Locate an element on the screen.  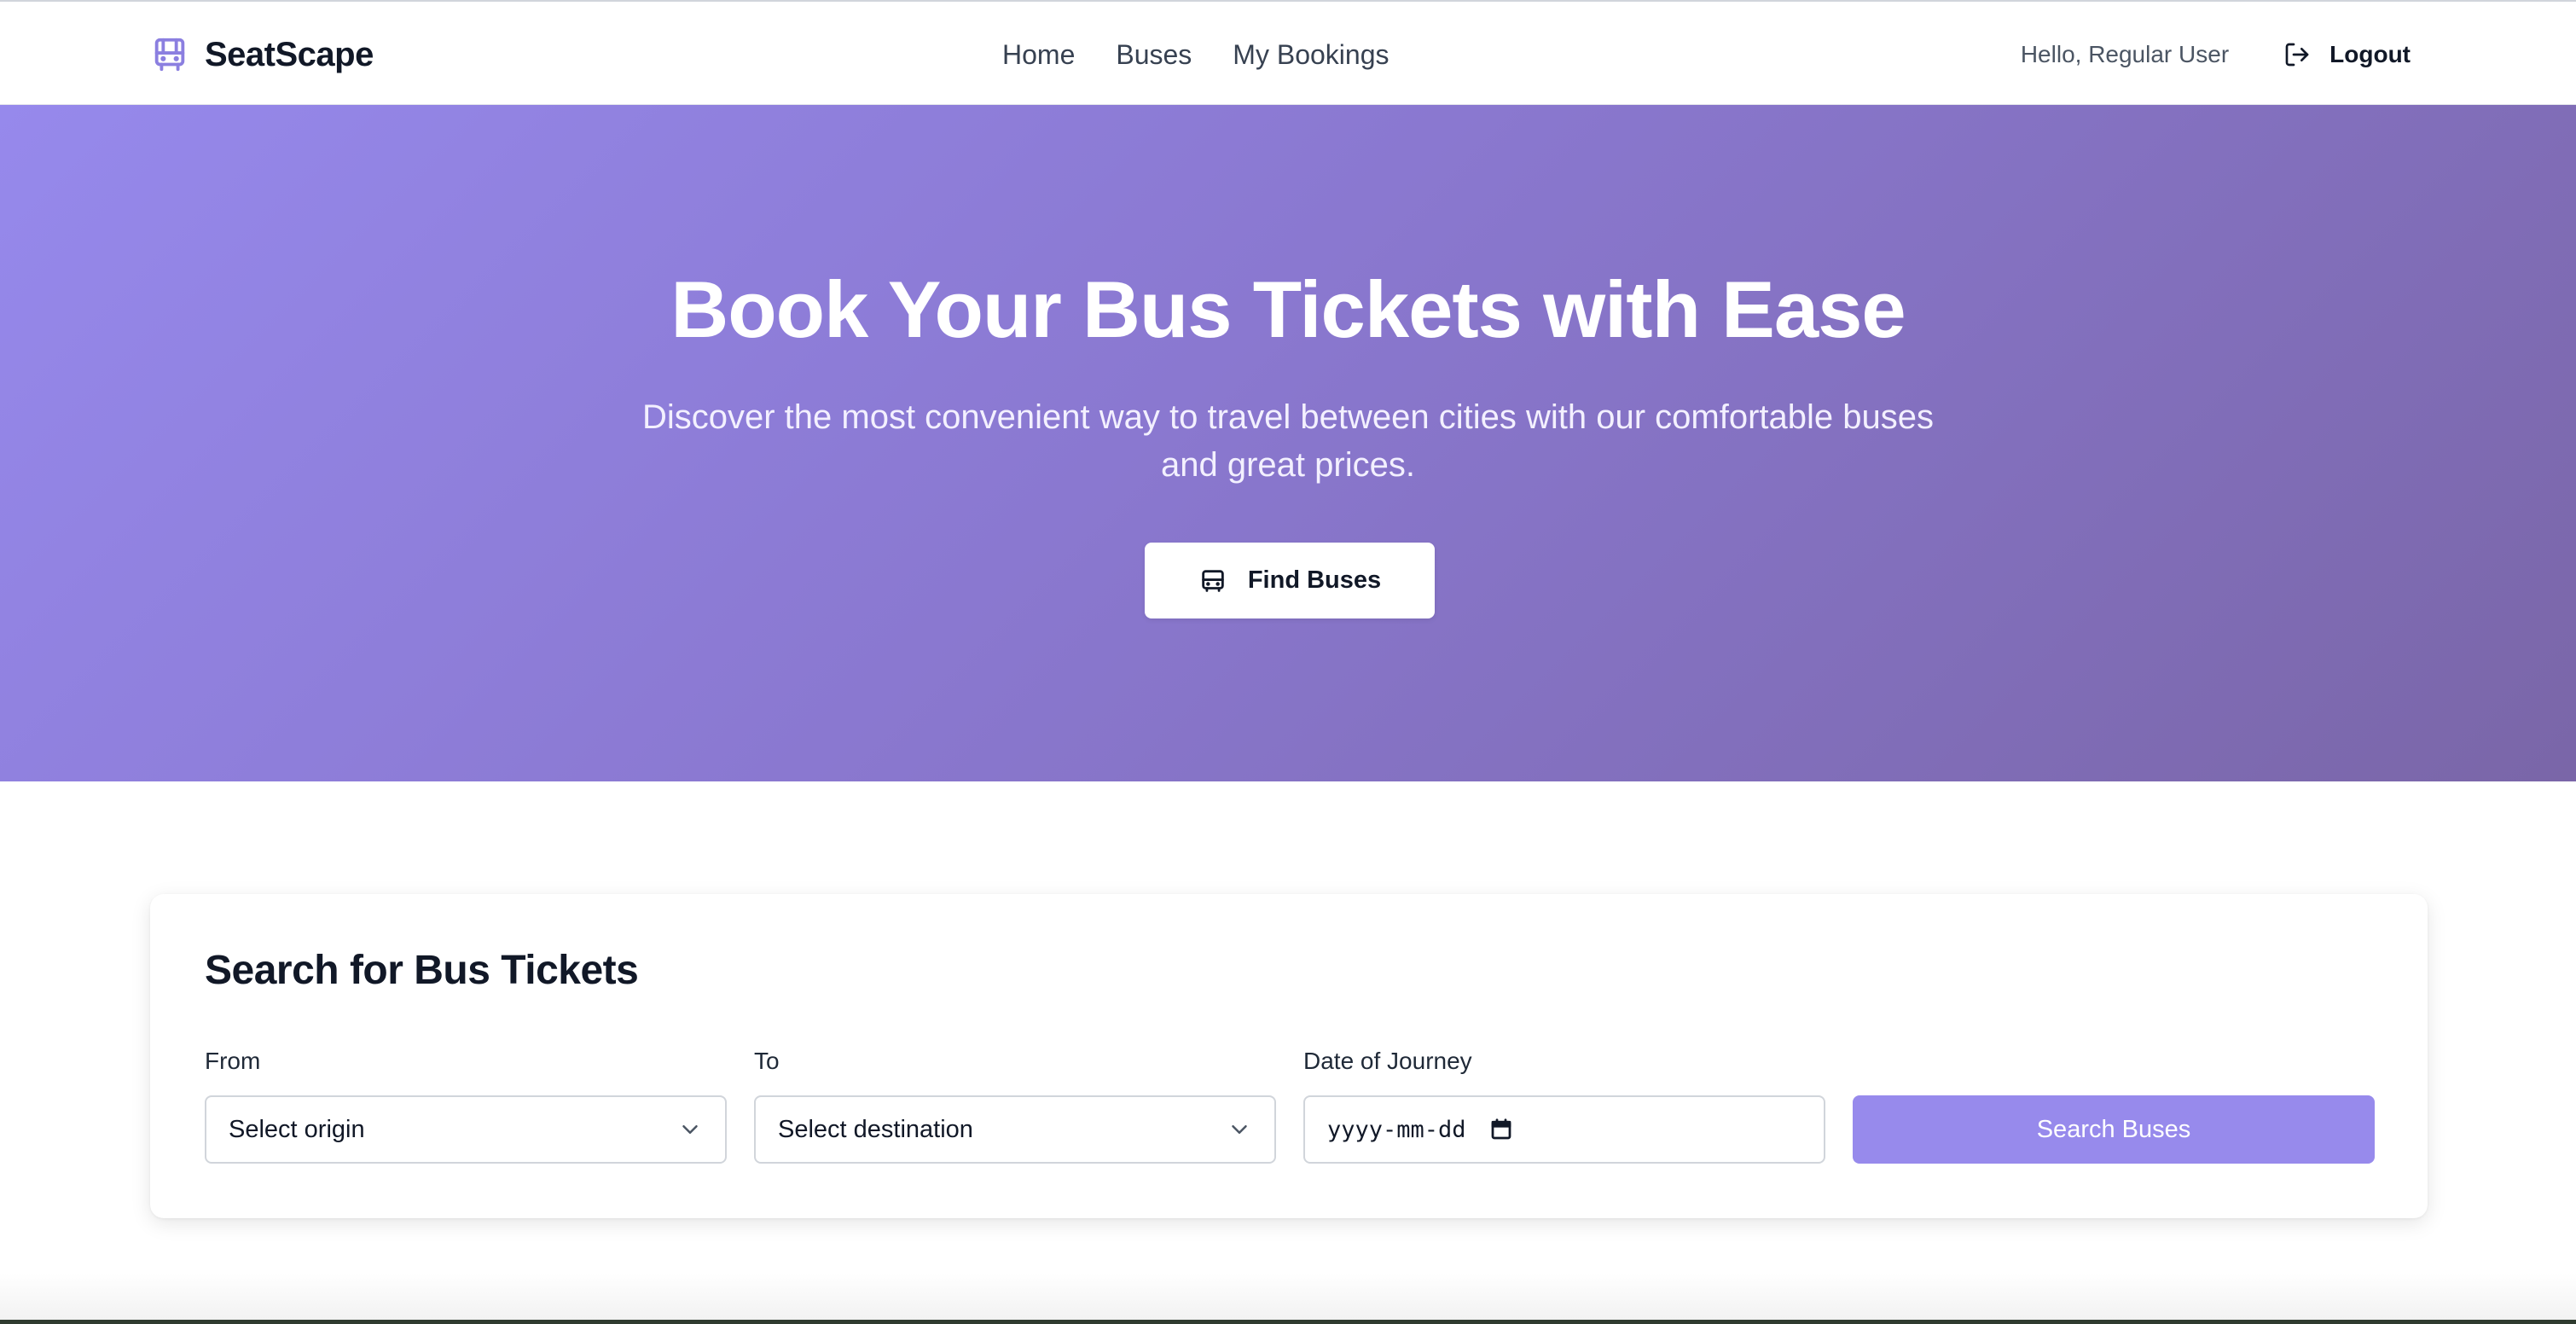
find-buses-button: Find Buses is located at coordinates (1290, 580).